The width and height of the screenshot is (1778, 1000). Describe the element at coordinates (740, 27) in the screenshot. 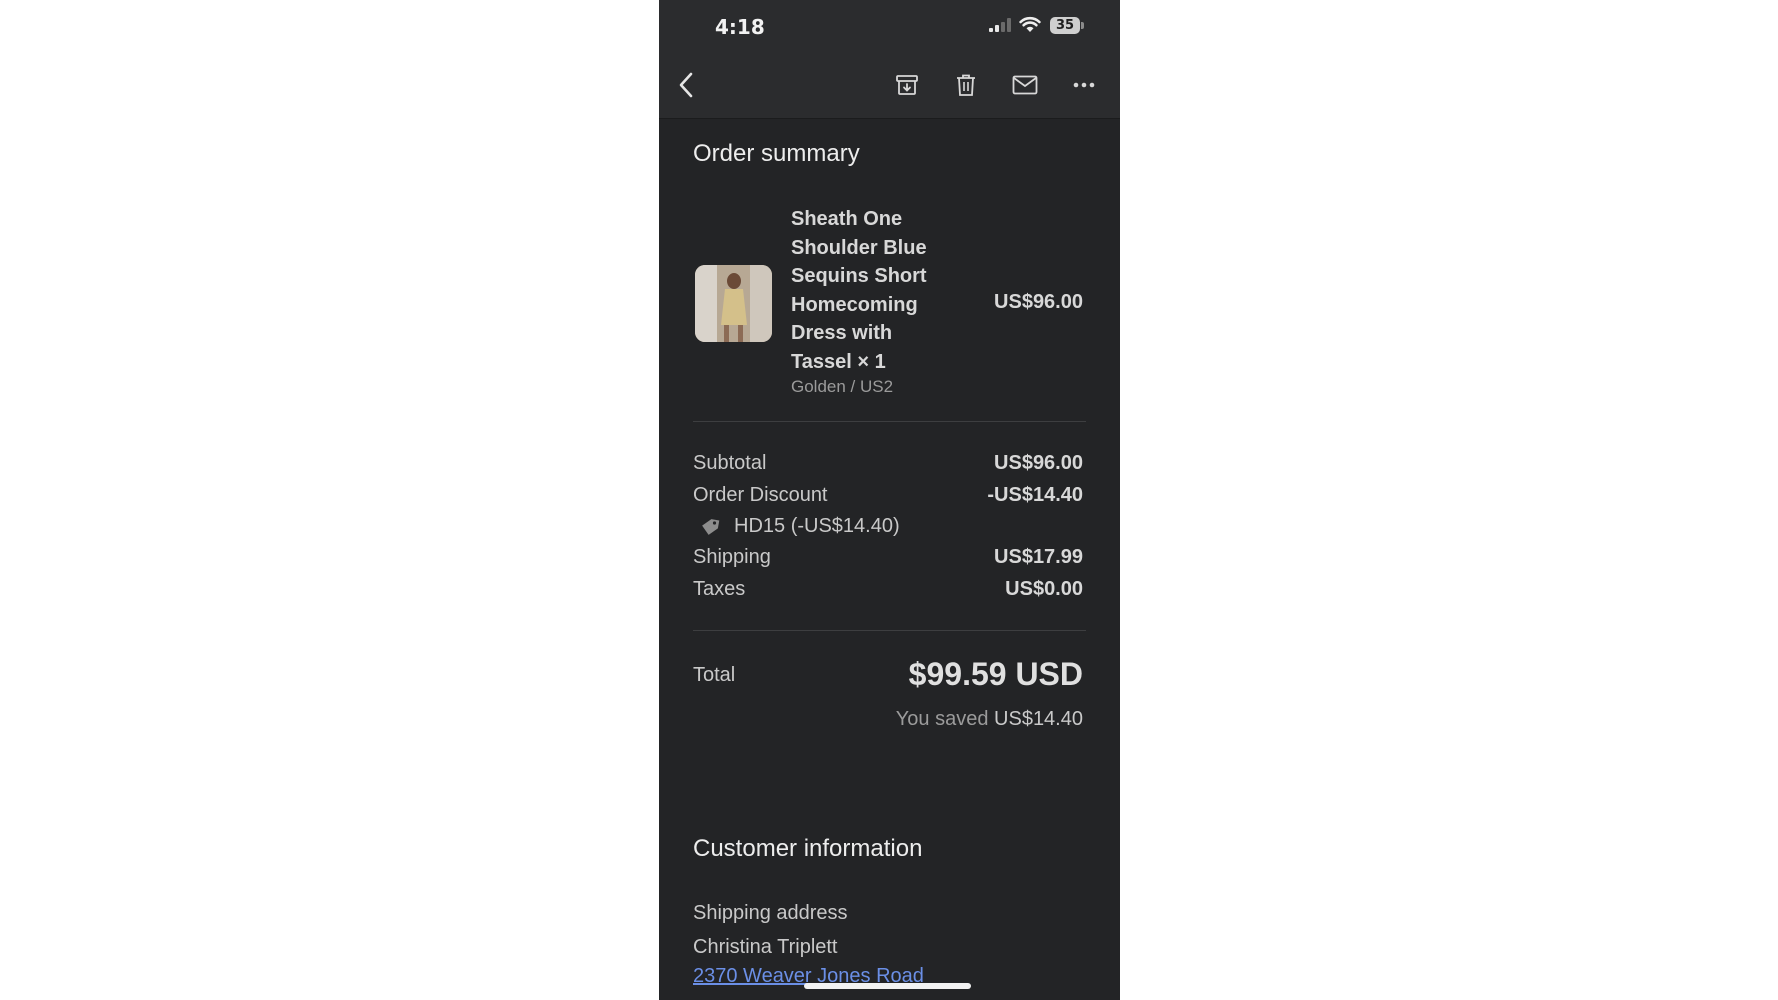

I see `status-time: 4:18` at that location.